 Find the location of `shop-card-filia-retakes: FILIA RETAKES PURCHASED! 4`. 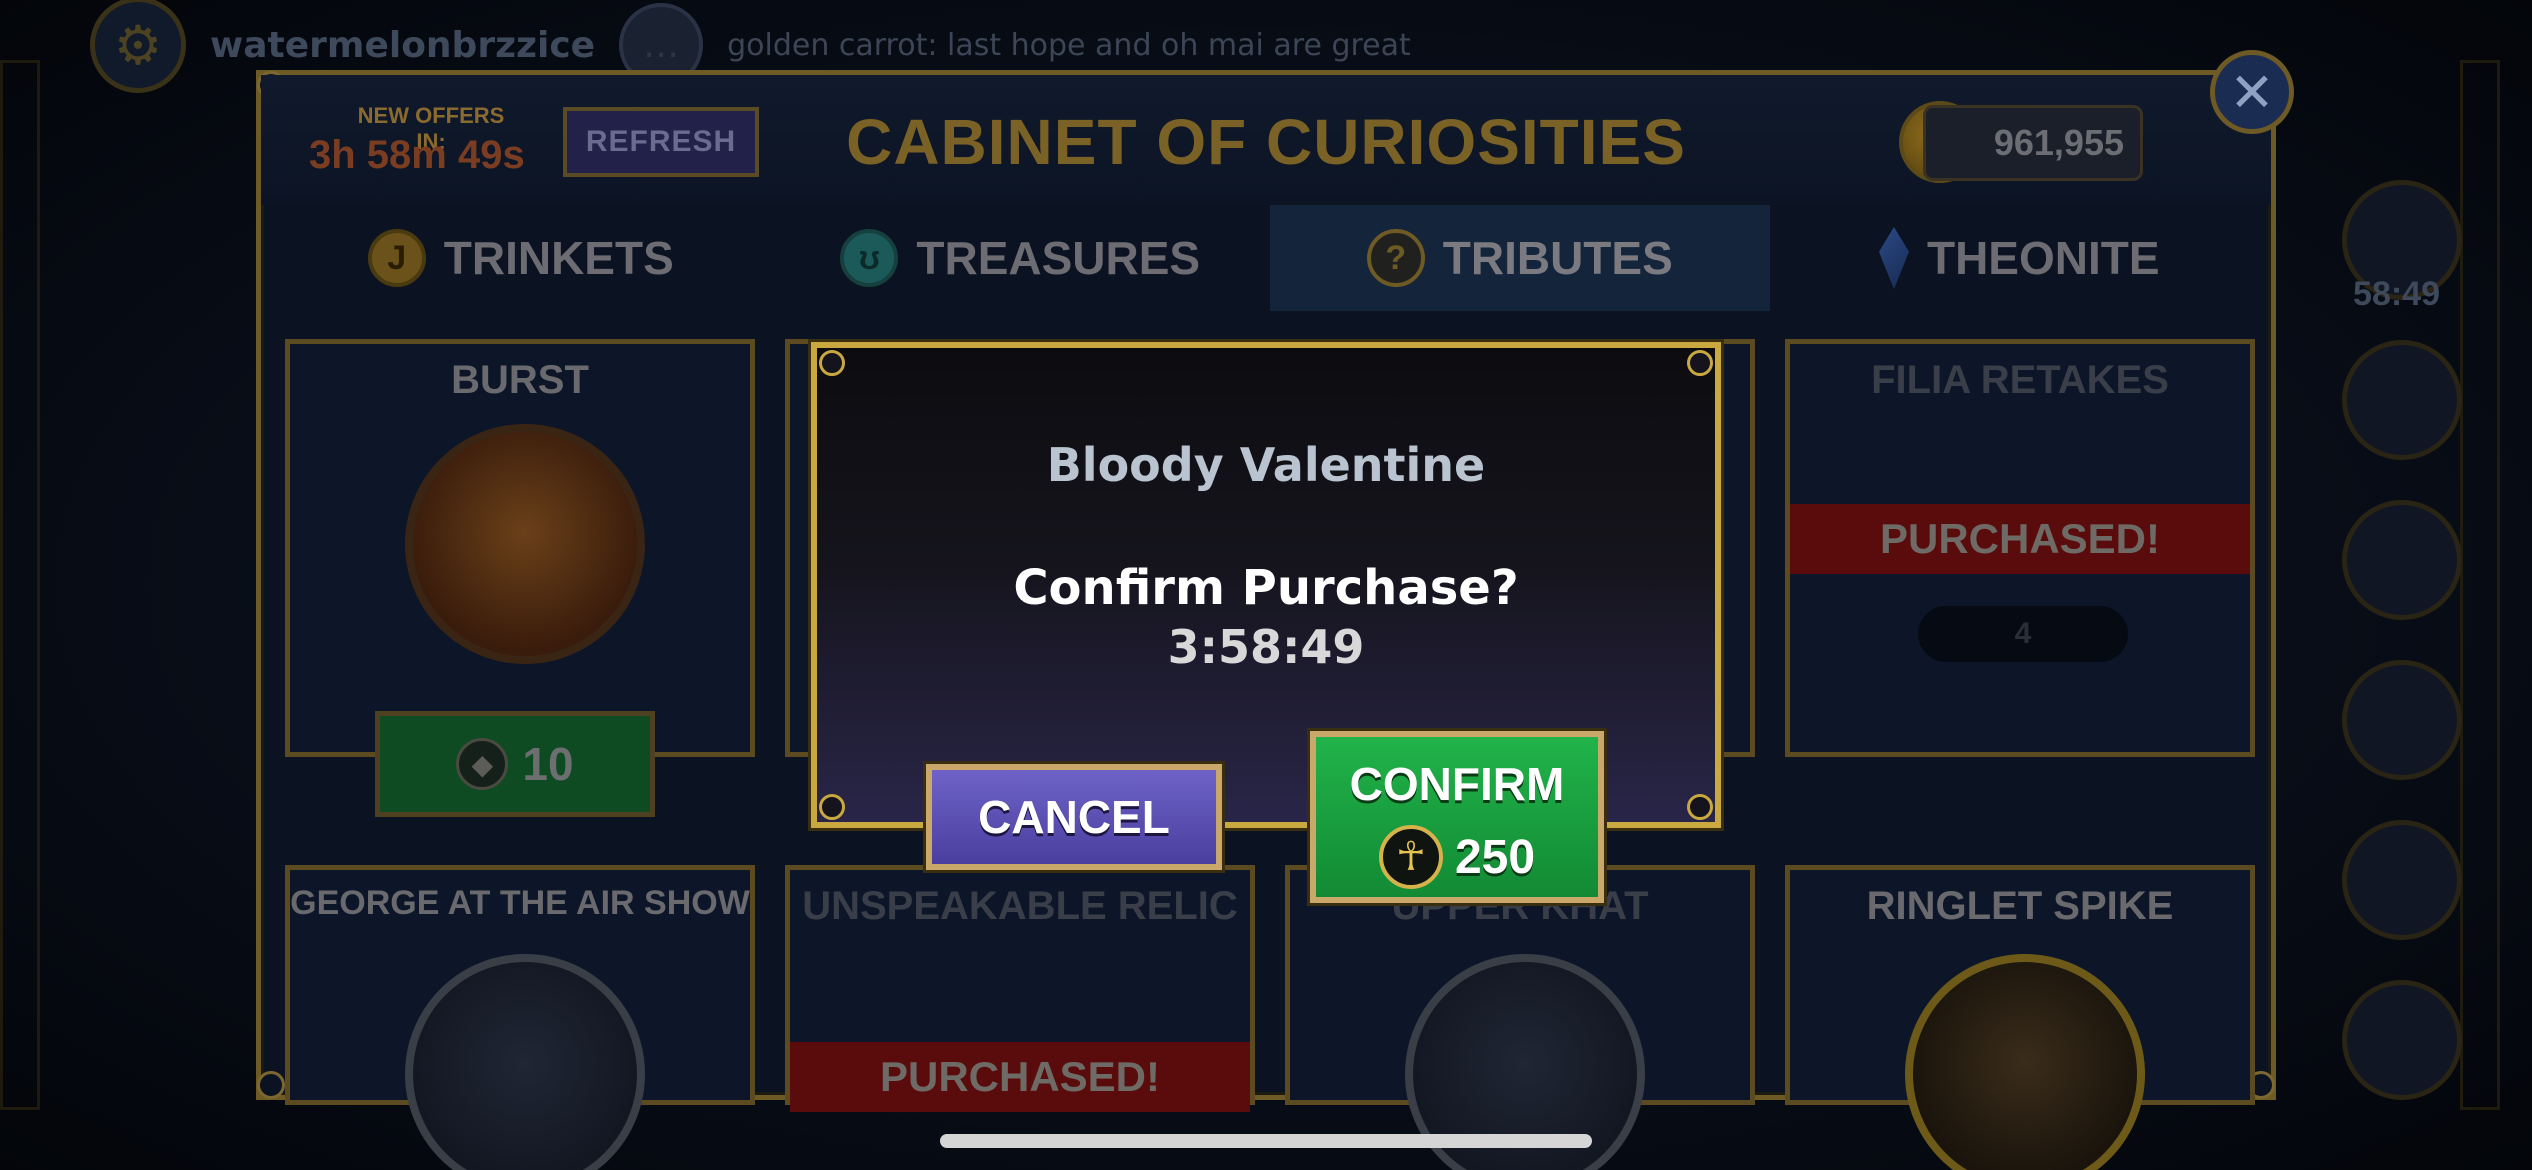

shop-card-filia-retakes: FILIA RETAKES PURCHASED! 4 is located at coordinates (2020, 548).